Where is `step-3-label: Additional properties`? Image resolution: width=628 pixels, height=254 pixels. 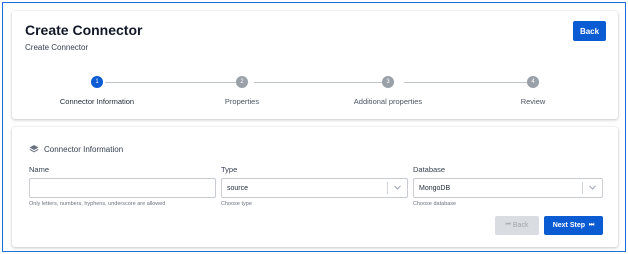 step-3-label: Additional properties is located at coordinates (388, 101).